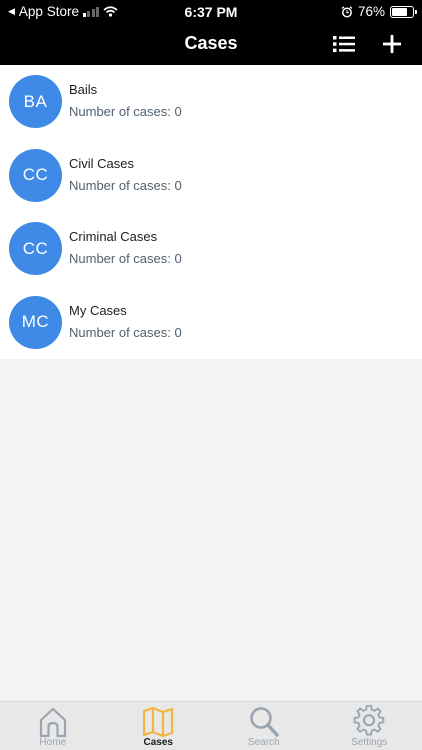 This screenshot has height=750, width=422. What do you see at coordinates (83, 89) in the screenshot?
I see `case-title: Bails` at bounding box center [83, 89].